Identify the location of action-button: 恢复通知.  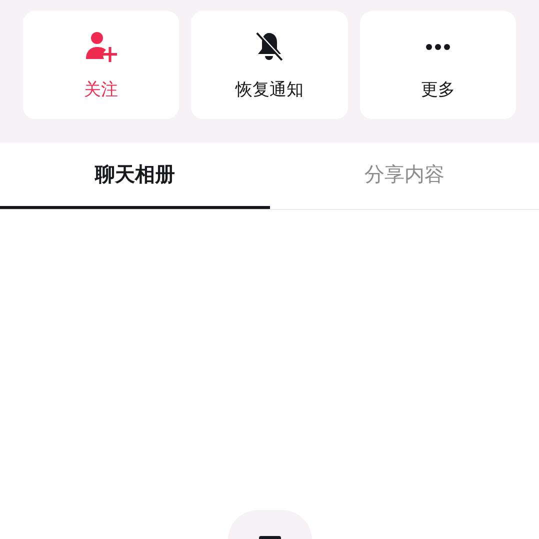
(269, 65).